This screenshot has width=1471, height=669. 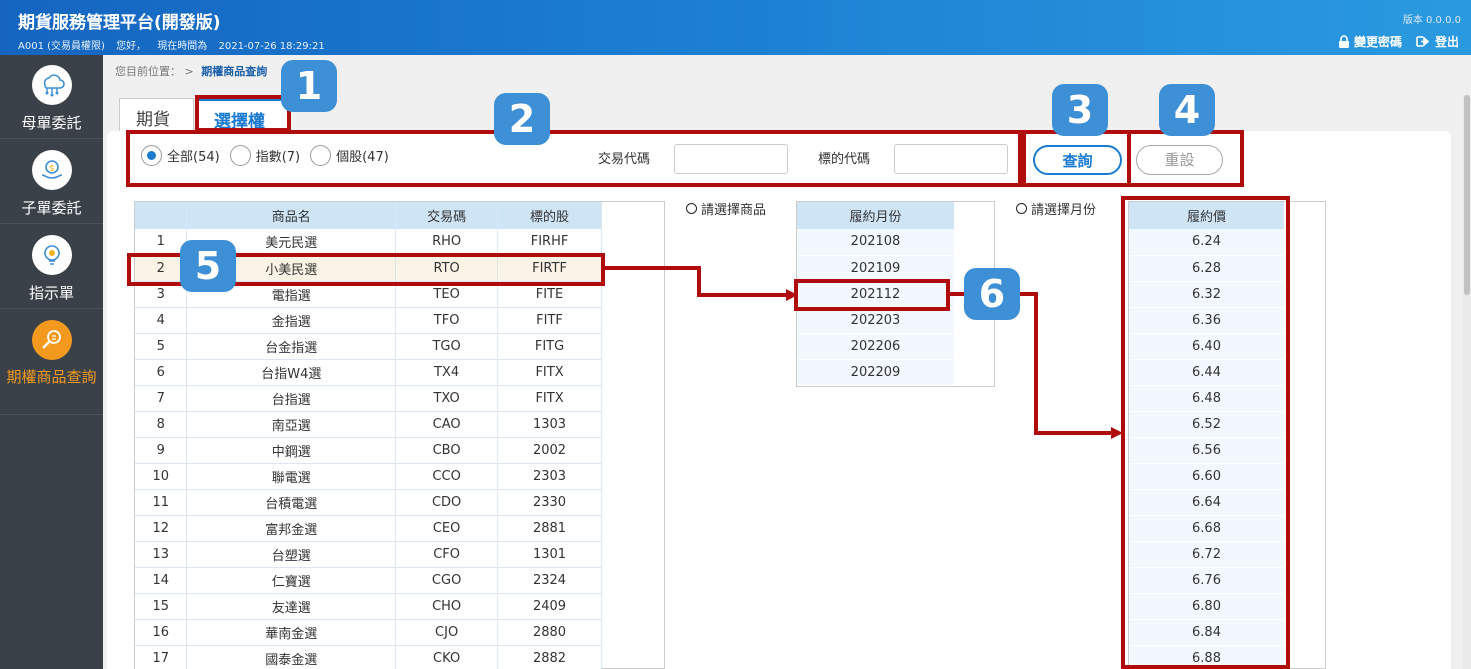 What do you see at coordinates (1080, 110) in the screenshot?
I see `annotation-marker-3: 3` at bounding box center [1080, 110].